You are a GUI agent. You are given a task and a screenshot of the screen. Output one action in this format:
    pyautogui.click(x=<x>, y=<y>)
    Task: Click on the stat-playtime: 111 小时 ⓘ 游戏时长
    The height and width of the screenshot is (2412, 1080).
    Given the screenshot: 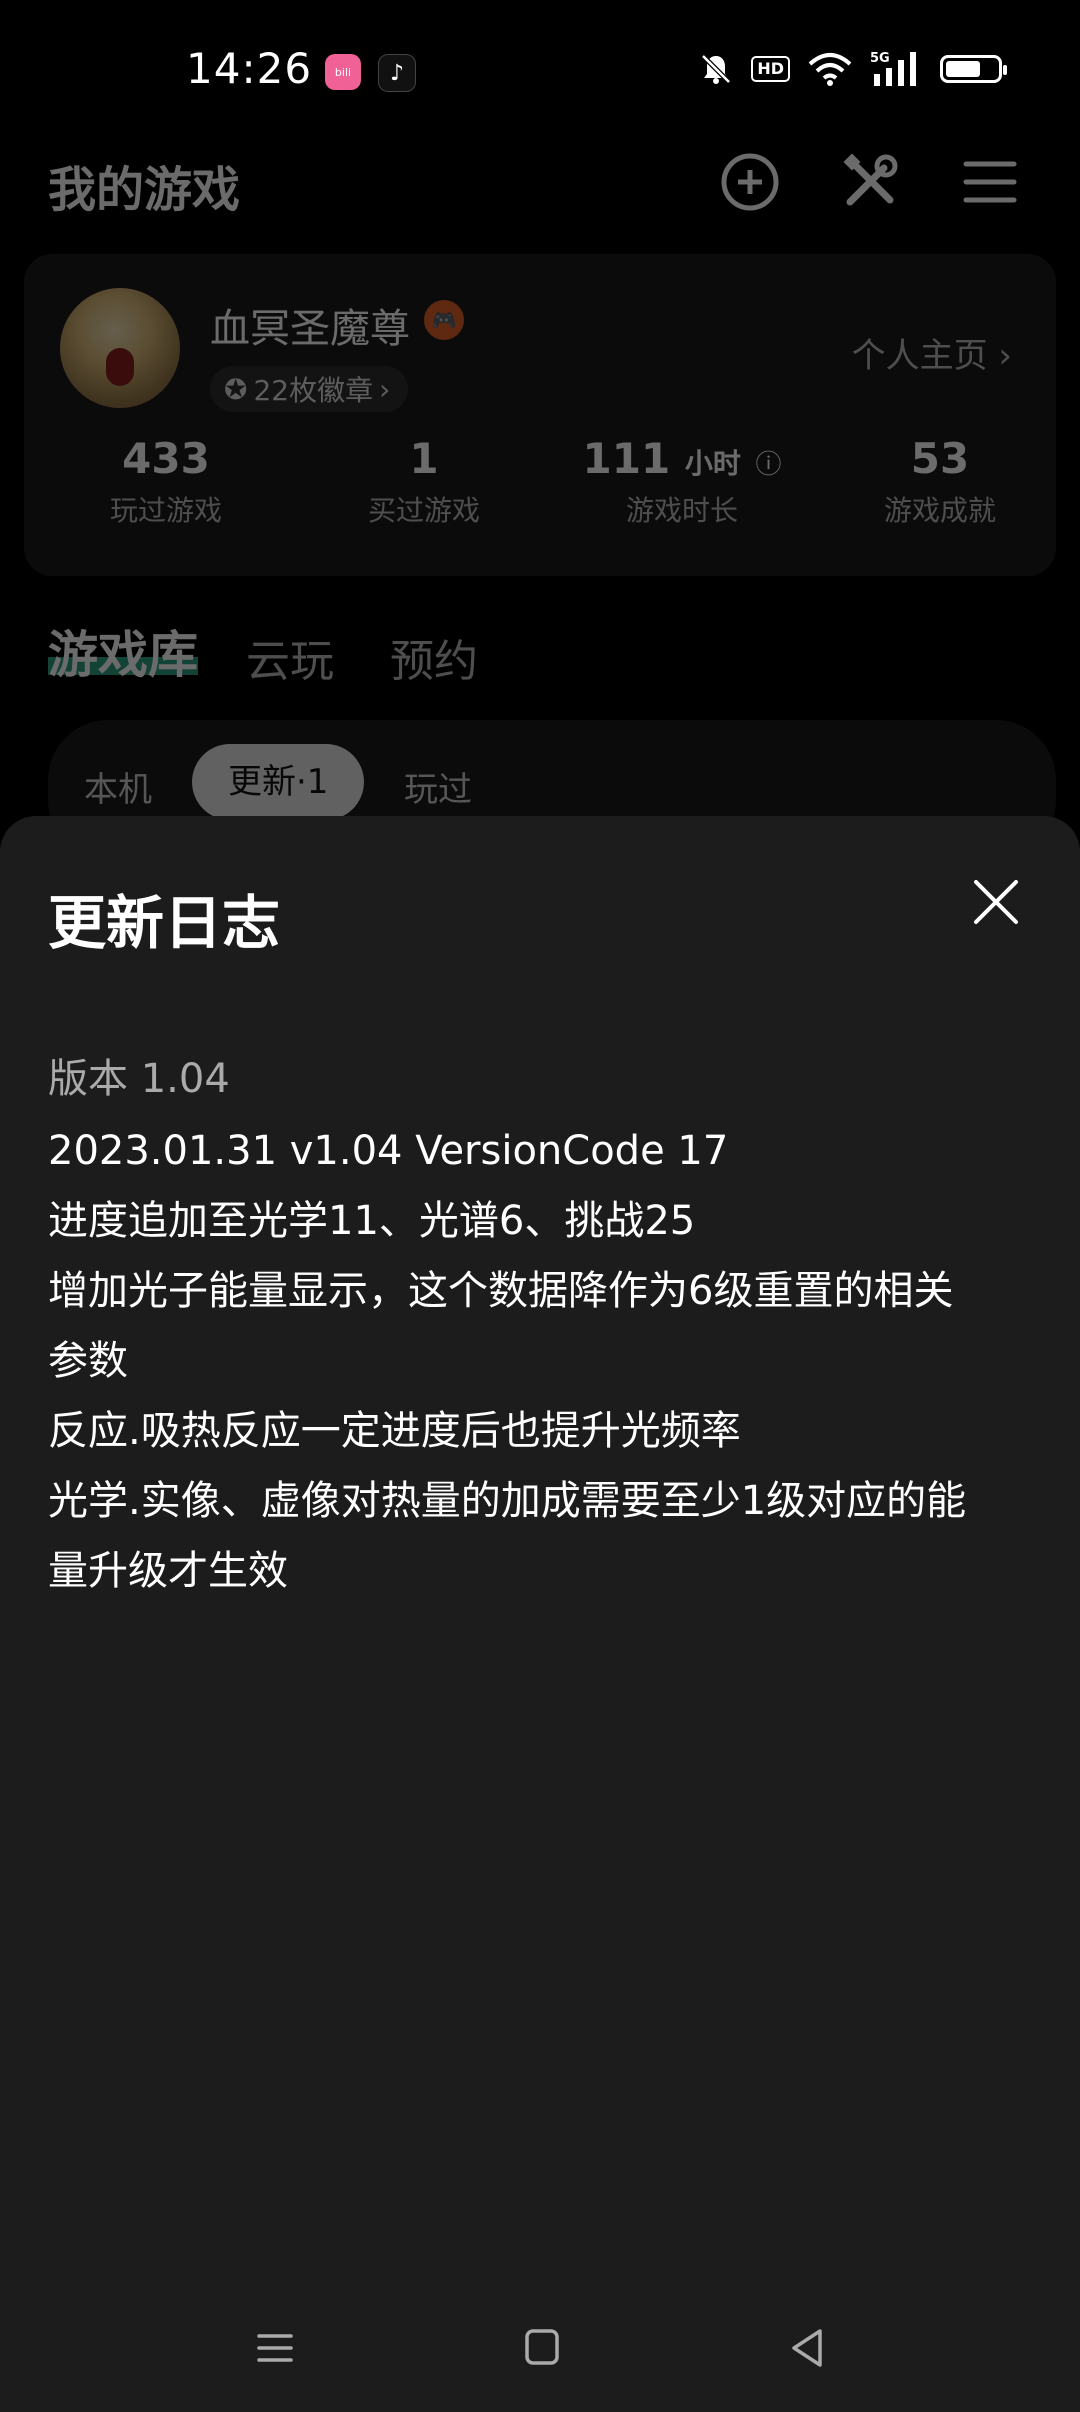 What is the action you would take?
    pyautogui.click(x=682, y=481)
    